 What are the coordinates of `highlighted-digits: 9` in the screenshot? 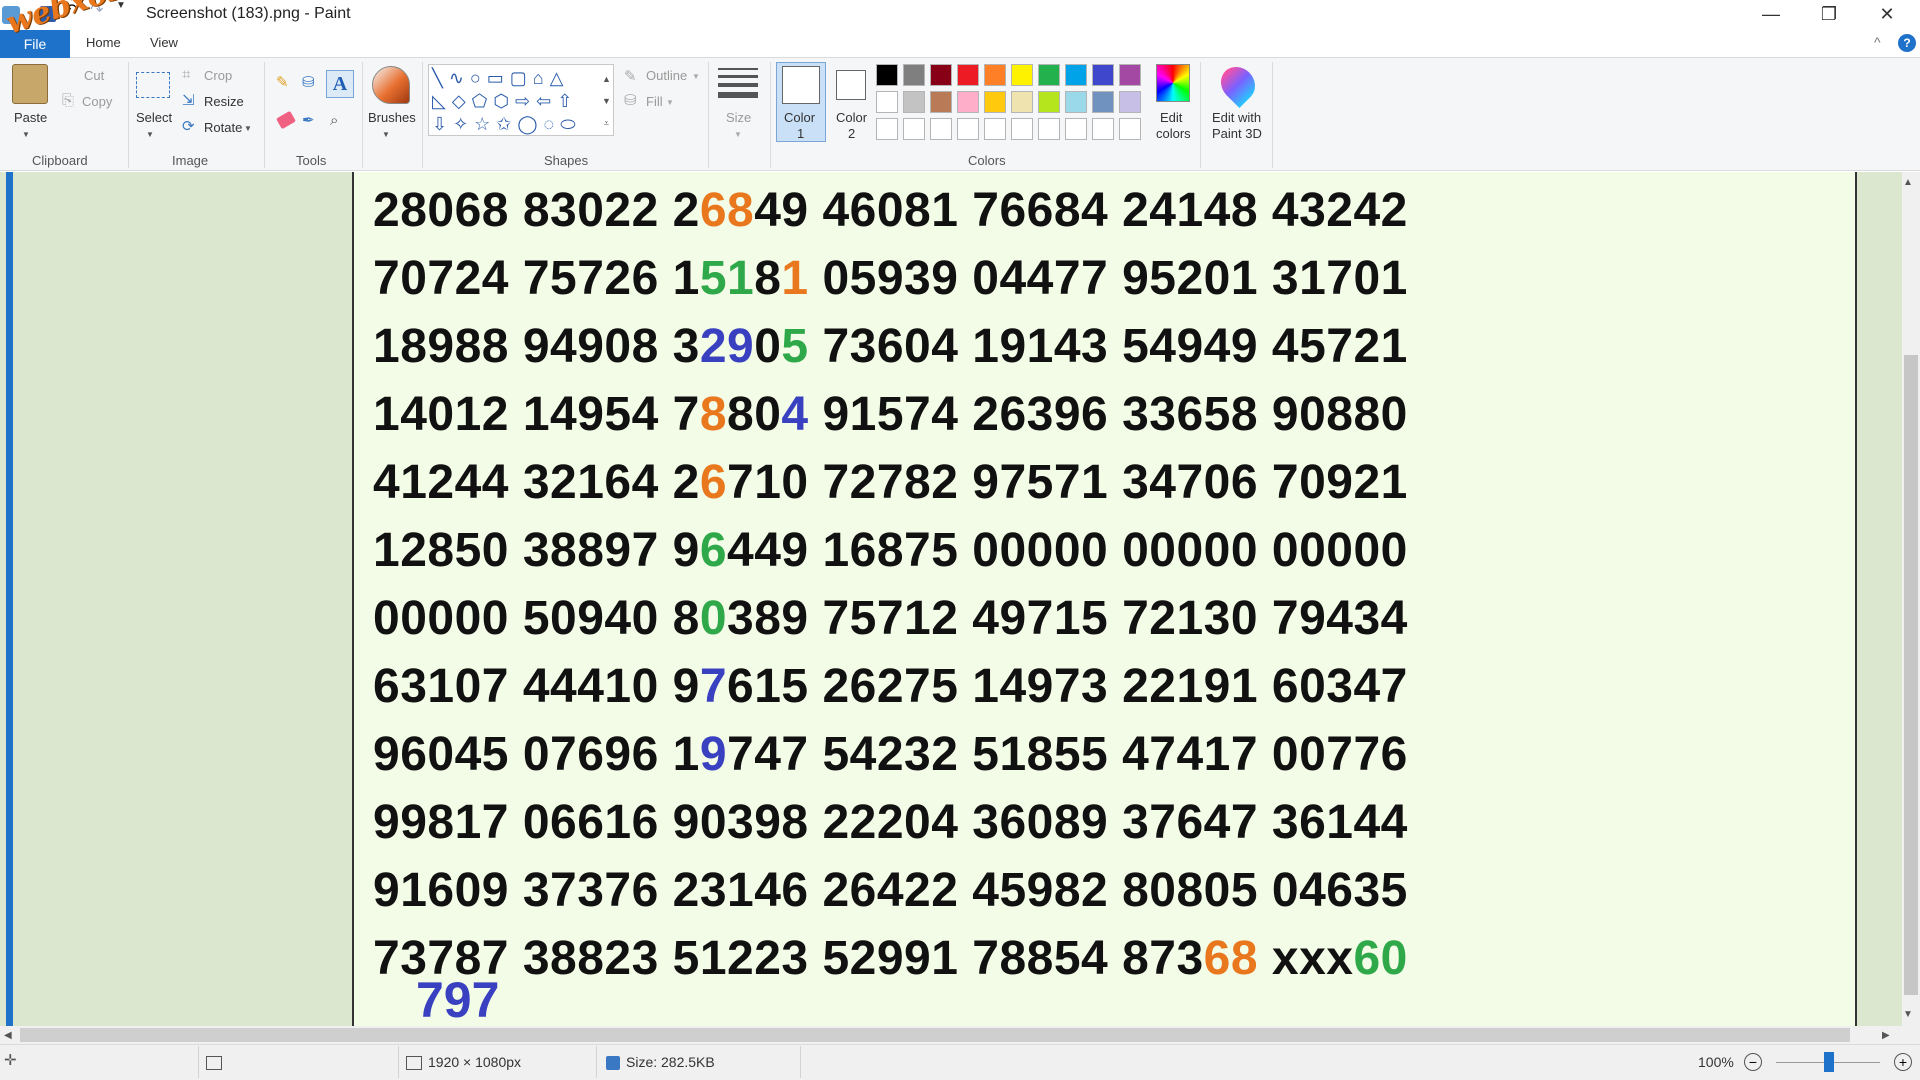 It's located at (713, 754).